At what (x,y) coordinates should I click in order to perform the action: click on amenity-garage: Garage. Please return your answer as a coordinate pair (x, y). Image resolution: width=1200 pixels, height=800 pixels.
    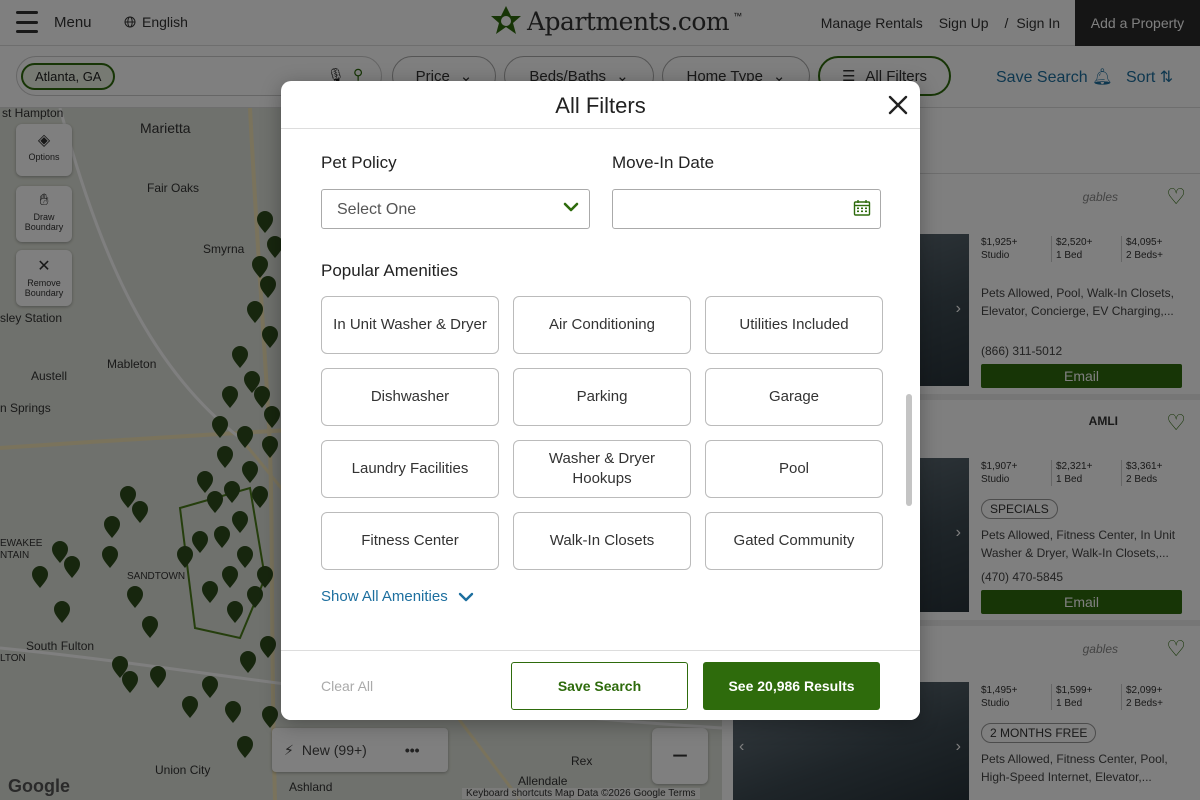
    Looking at the image, I should click on (794, 397).